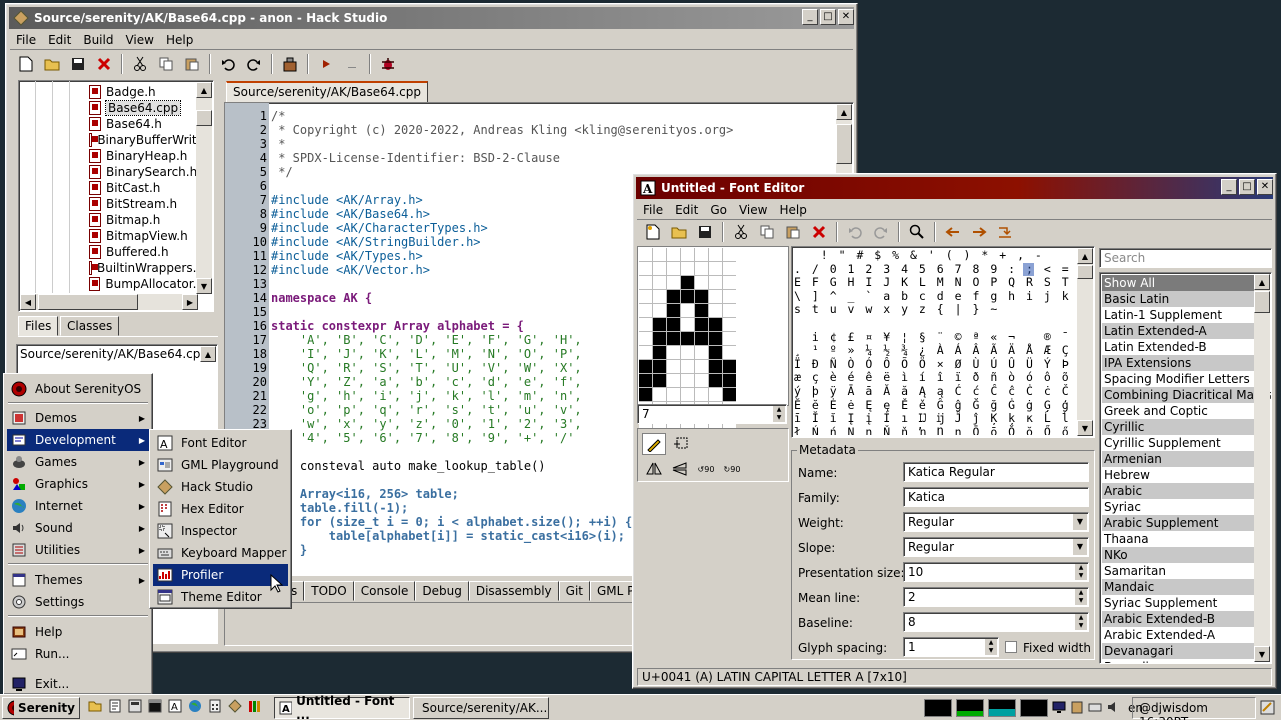 Image resolution: width=1281 pixels, height=720 pixels. Describe the element at coordinates (1262, 468) in the screenshot. I see `block-list-scrollbar: ▲ ▼` at that location.